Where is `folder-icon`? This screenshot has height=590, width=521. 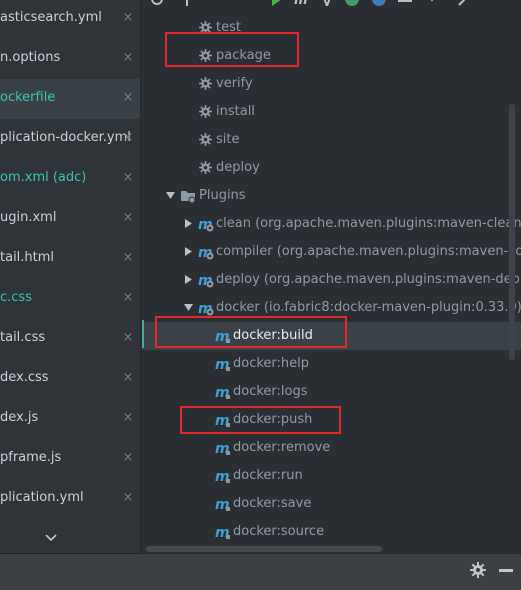 folder-icon is located at coordinates (188, 197).